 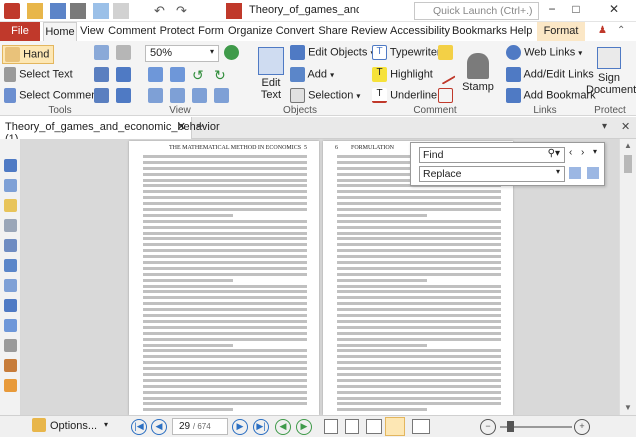 What do you see at coordinates (101, 95) in the screenshot?
I see `zoom-out-icon` at bounding box center [101, 95].